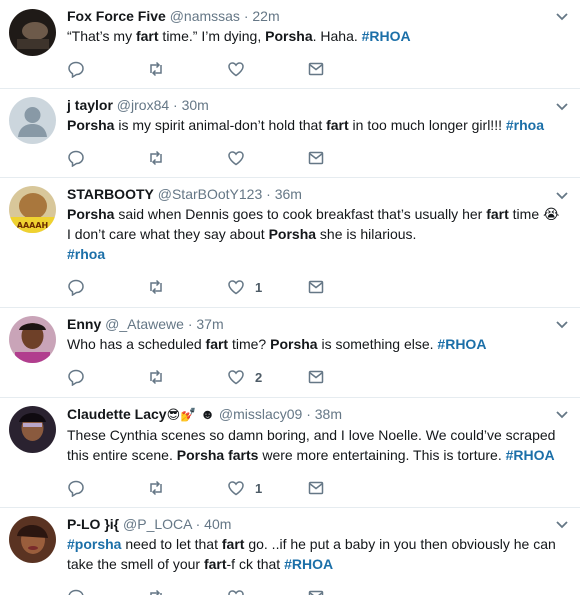 The width and height of the screenshot is (580, 595). Describe the element at coordinates (195, 105) in the screenshot. I see `timestamp: 30m` at that location.